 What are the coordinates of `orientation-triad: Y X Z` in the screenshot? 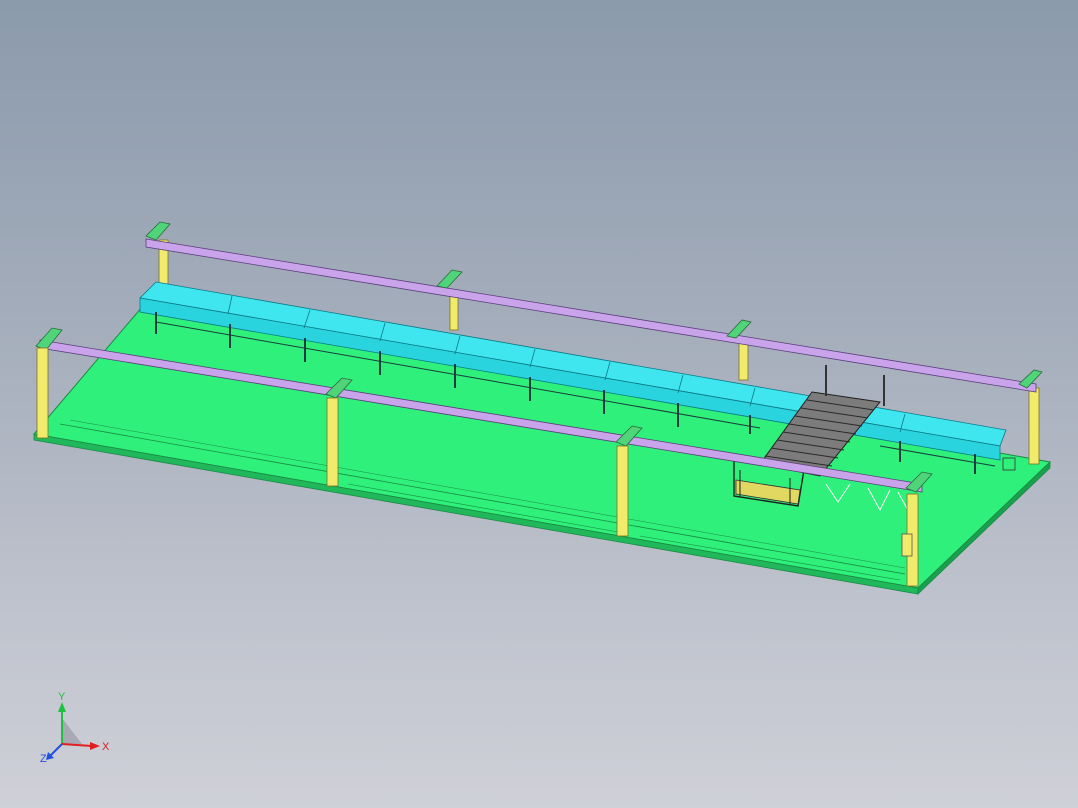 It's located at (76, 728).